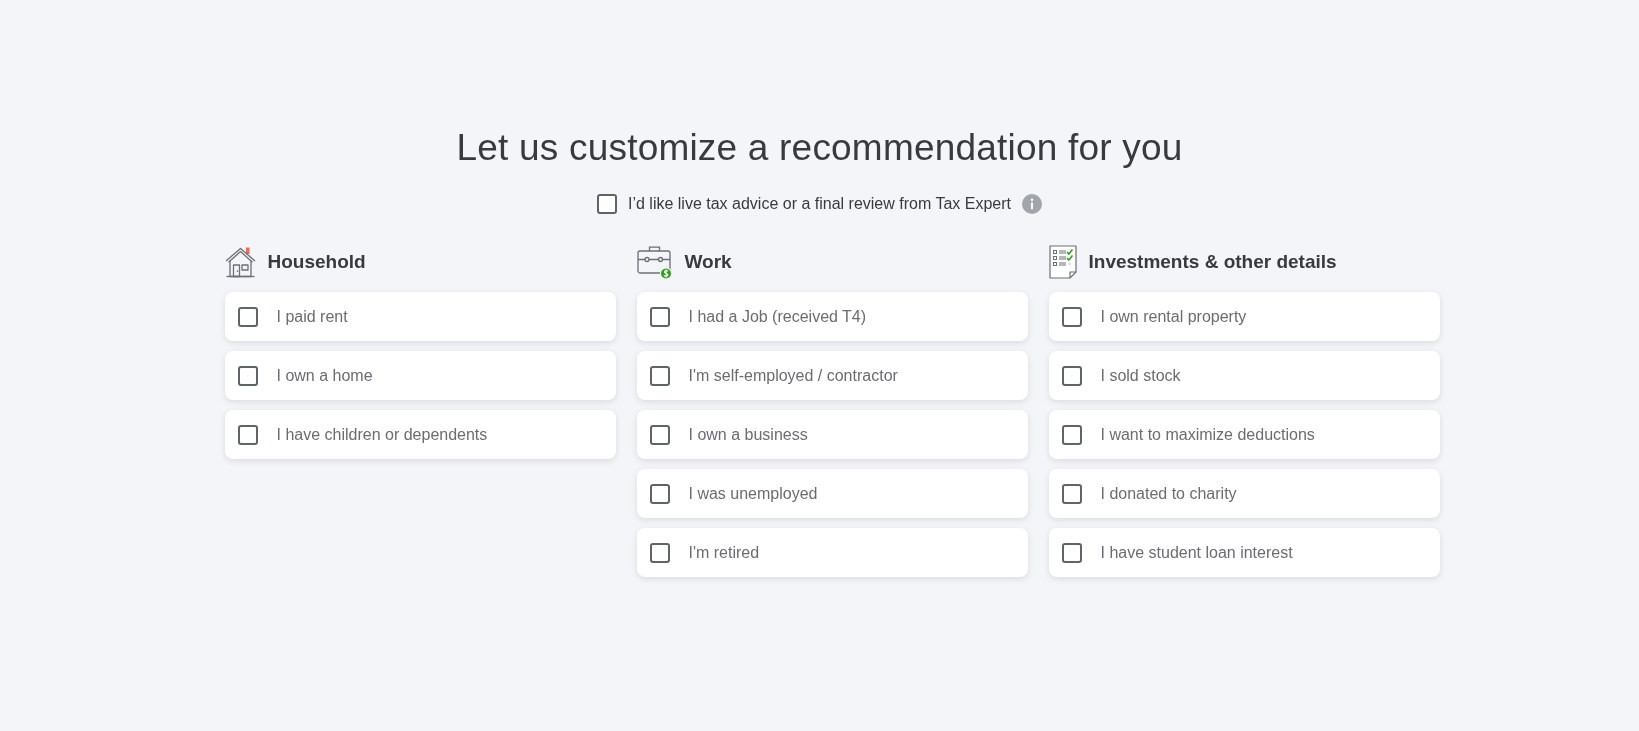 Image resolution: width=1639 pixels, height=731 pixels. I want to click on checklist-icon, so click(1062, 262).